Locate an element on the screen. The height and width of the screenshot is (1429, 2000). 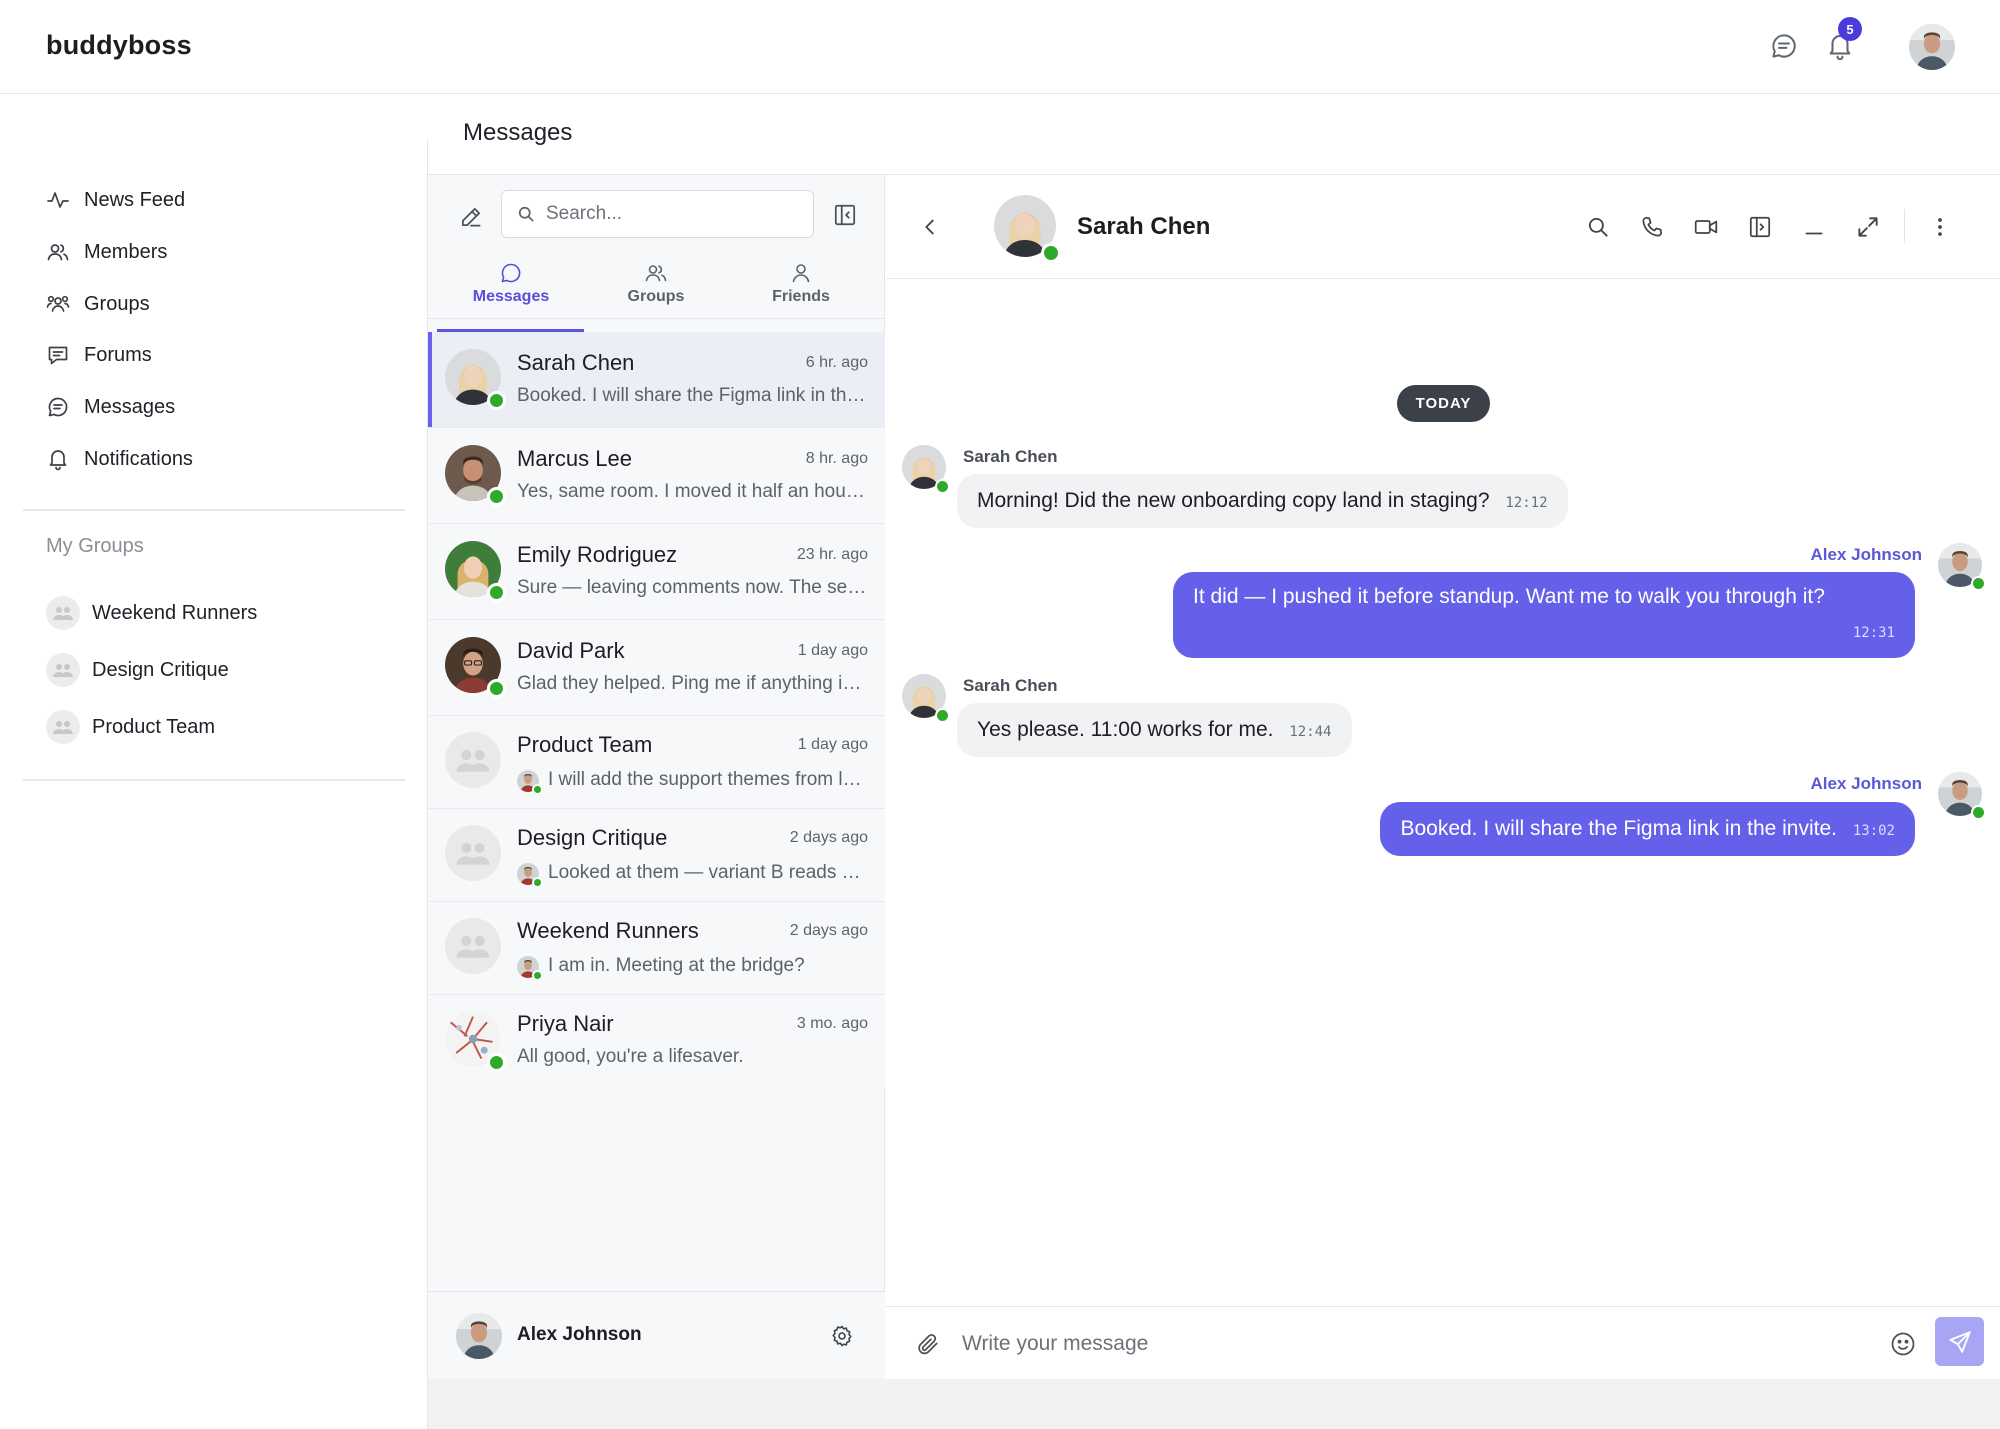
conversation-time: 1 day ago is located at coordinates (832, 744).